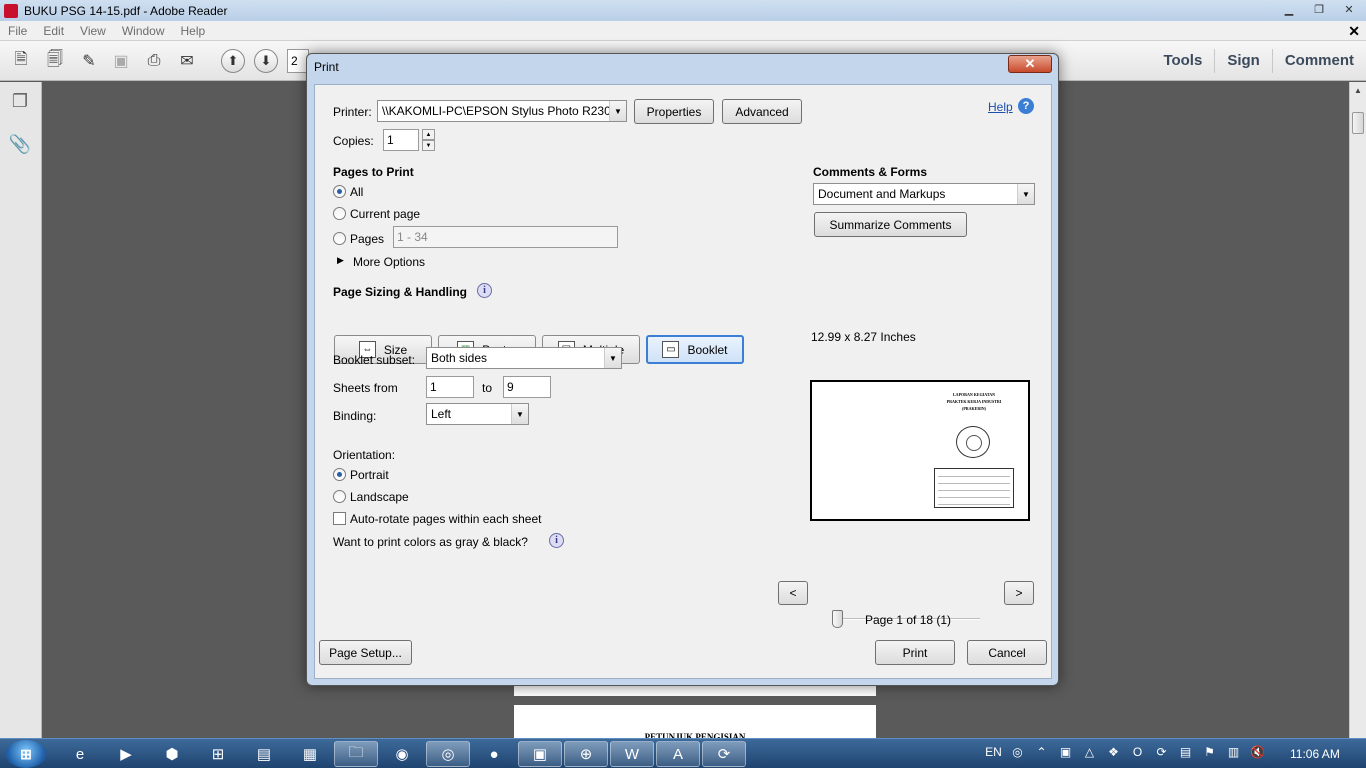 This screenshot has height=768, width=1366. Describe the element at coordinates (53, 31) in the screenshot. I see `menu-edit: Edit` at that location.